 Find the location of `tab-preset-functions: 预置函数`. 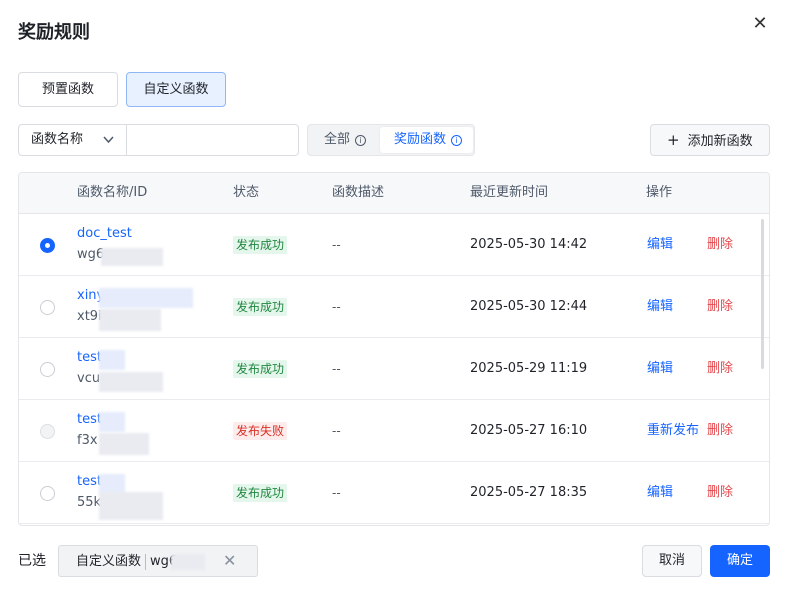

tab-preset-functions: 预置函数 is located at coordinates (68, 89).